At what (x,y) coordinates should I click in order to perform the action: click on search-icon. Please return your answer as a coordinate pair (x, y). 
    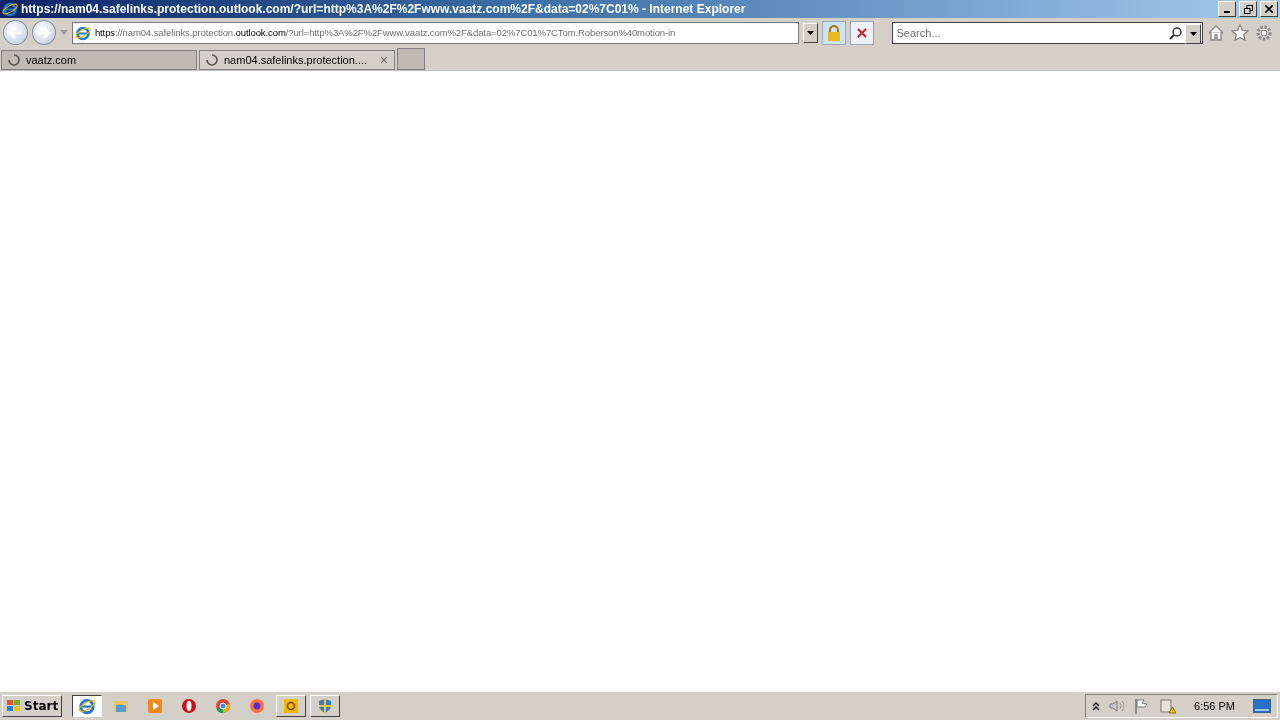
    Looking at the image, I should click on (1175, 33).